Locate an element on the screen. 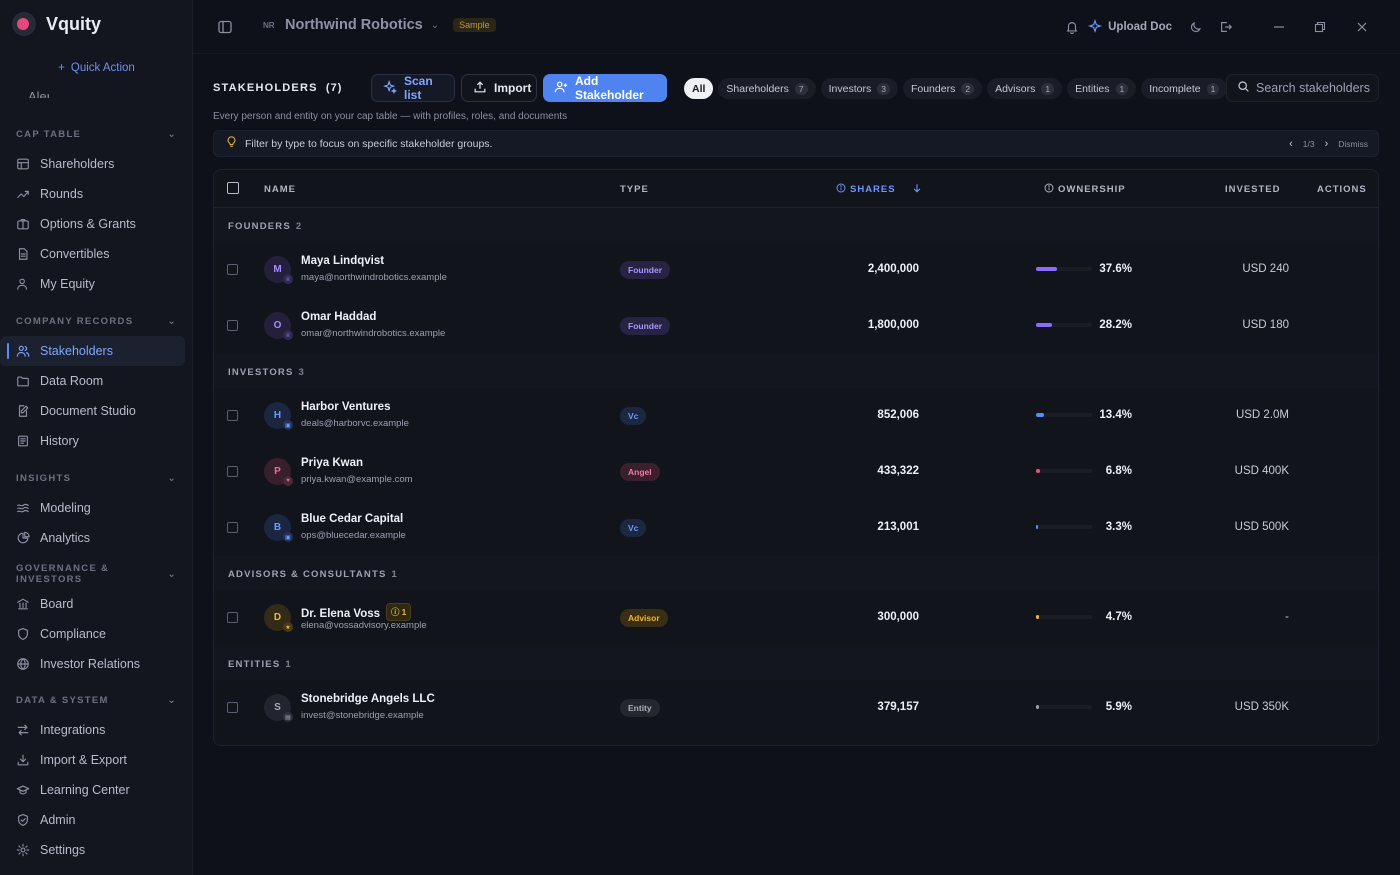  filter-chip-entities: Entities 1 is located at coordinates (1102, 88).